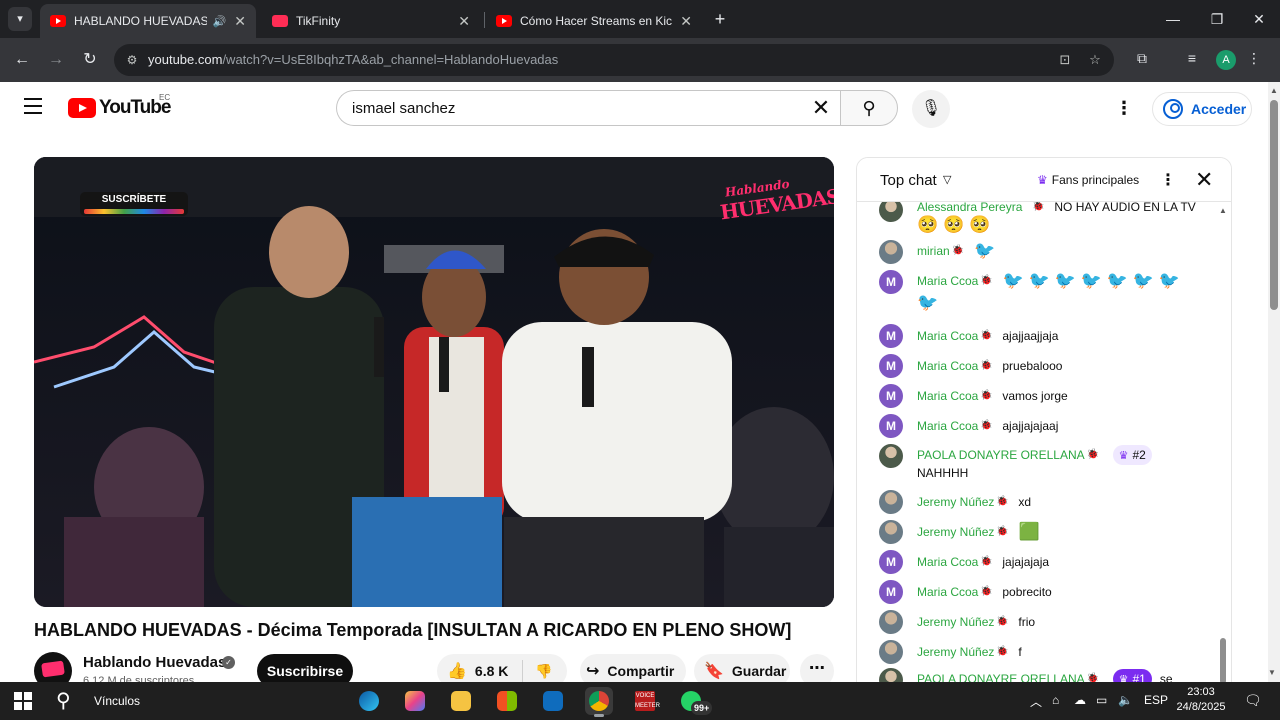 The image size is (1280, 720). Describe the element at coordinates (869, 108) in the screenshot. I see `search-button: ⚲` at that location.